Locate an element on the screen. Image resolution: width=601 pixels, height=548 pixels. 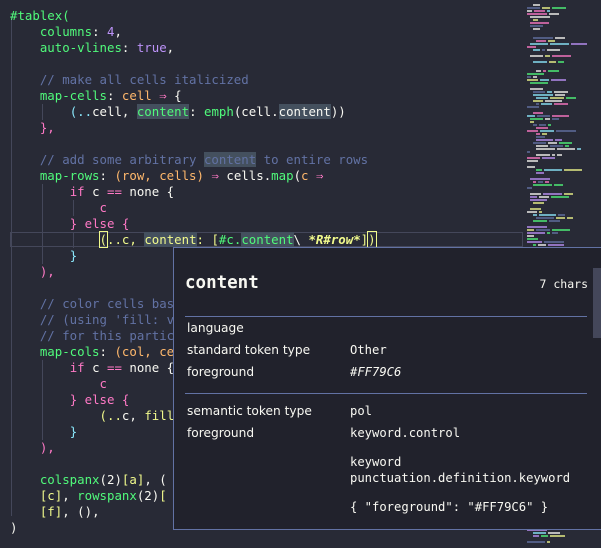
code-token: ) is located at coordinates (372, 239).